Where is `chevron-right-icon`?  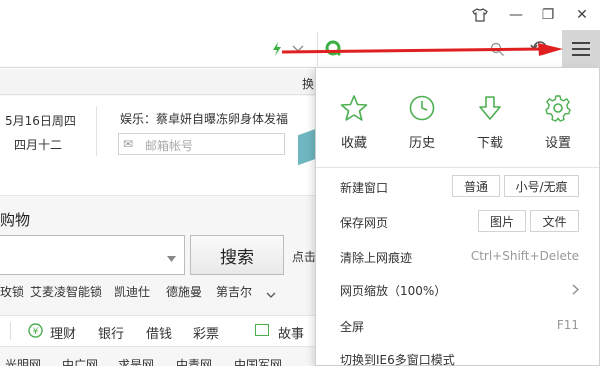
chevron-right-icon is located at coordinates (575, 291).